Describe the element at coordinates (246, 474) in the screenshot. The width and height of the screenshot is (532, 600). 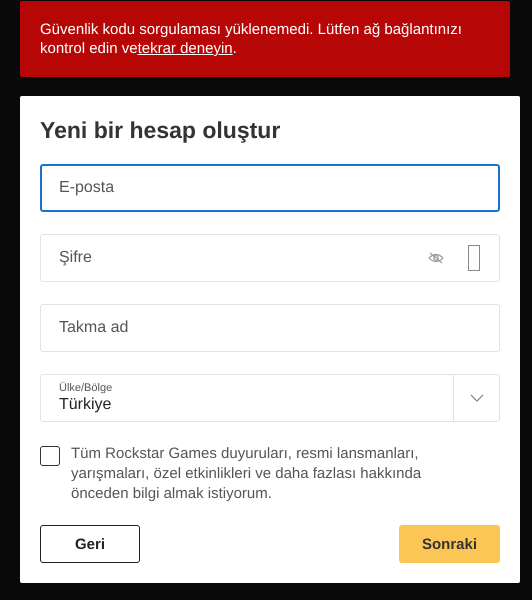
I see `consent-label: Tüm Rockstar Games duyuruları, resmi lansmanları, yarışmaları, özel etkinlikleri ve daha fazlası hakkında önceden bilgi almak istiyorum.` at that location.